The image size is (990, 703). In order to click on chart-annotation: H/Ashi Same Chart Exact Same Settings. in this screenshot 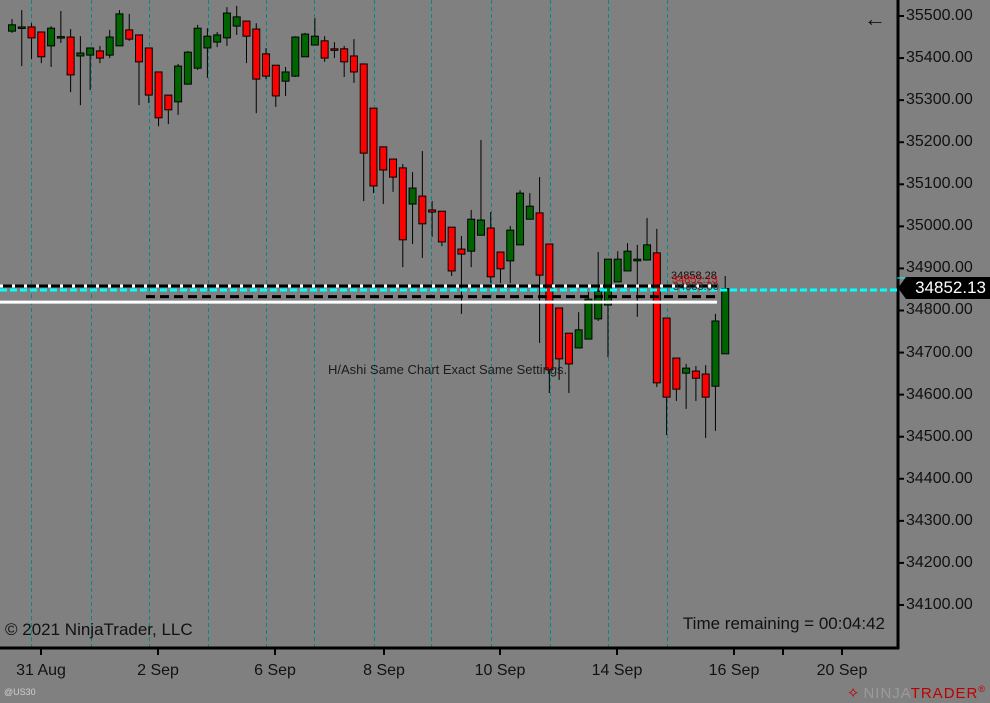, I will do `click(447, 369)`.